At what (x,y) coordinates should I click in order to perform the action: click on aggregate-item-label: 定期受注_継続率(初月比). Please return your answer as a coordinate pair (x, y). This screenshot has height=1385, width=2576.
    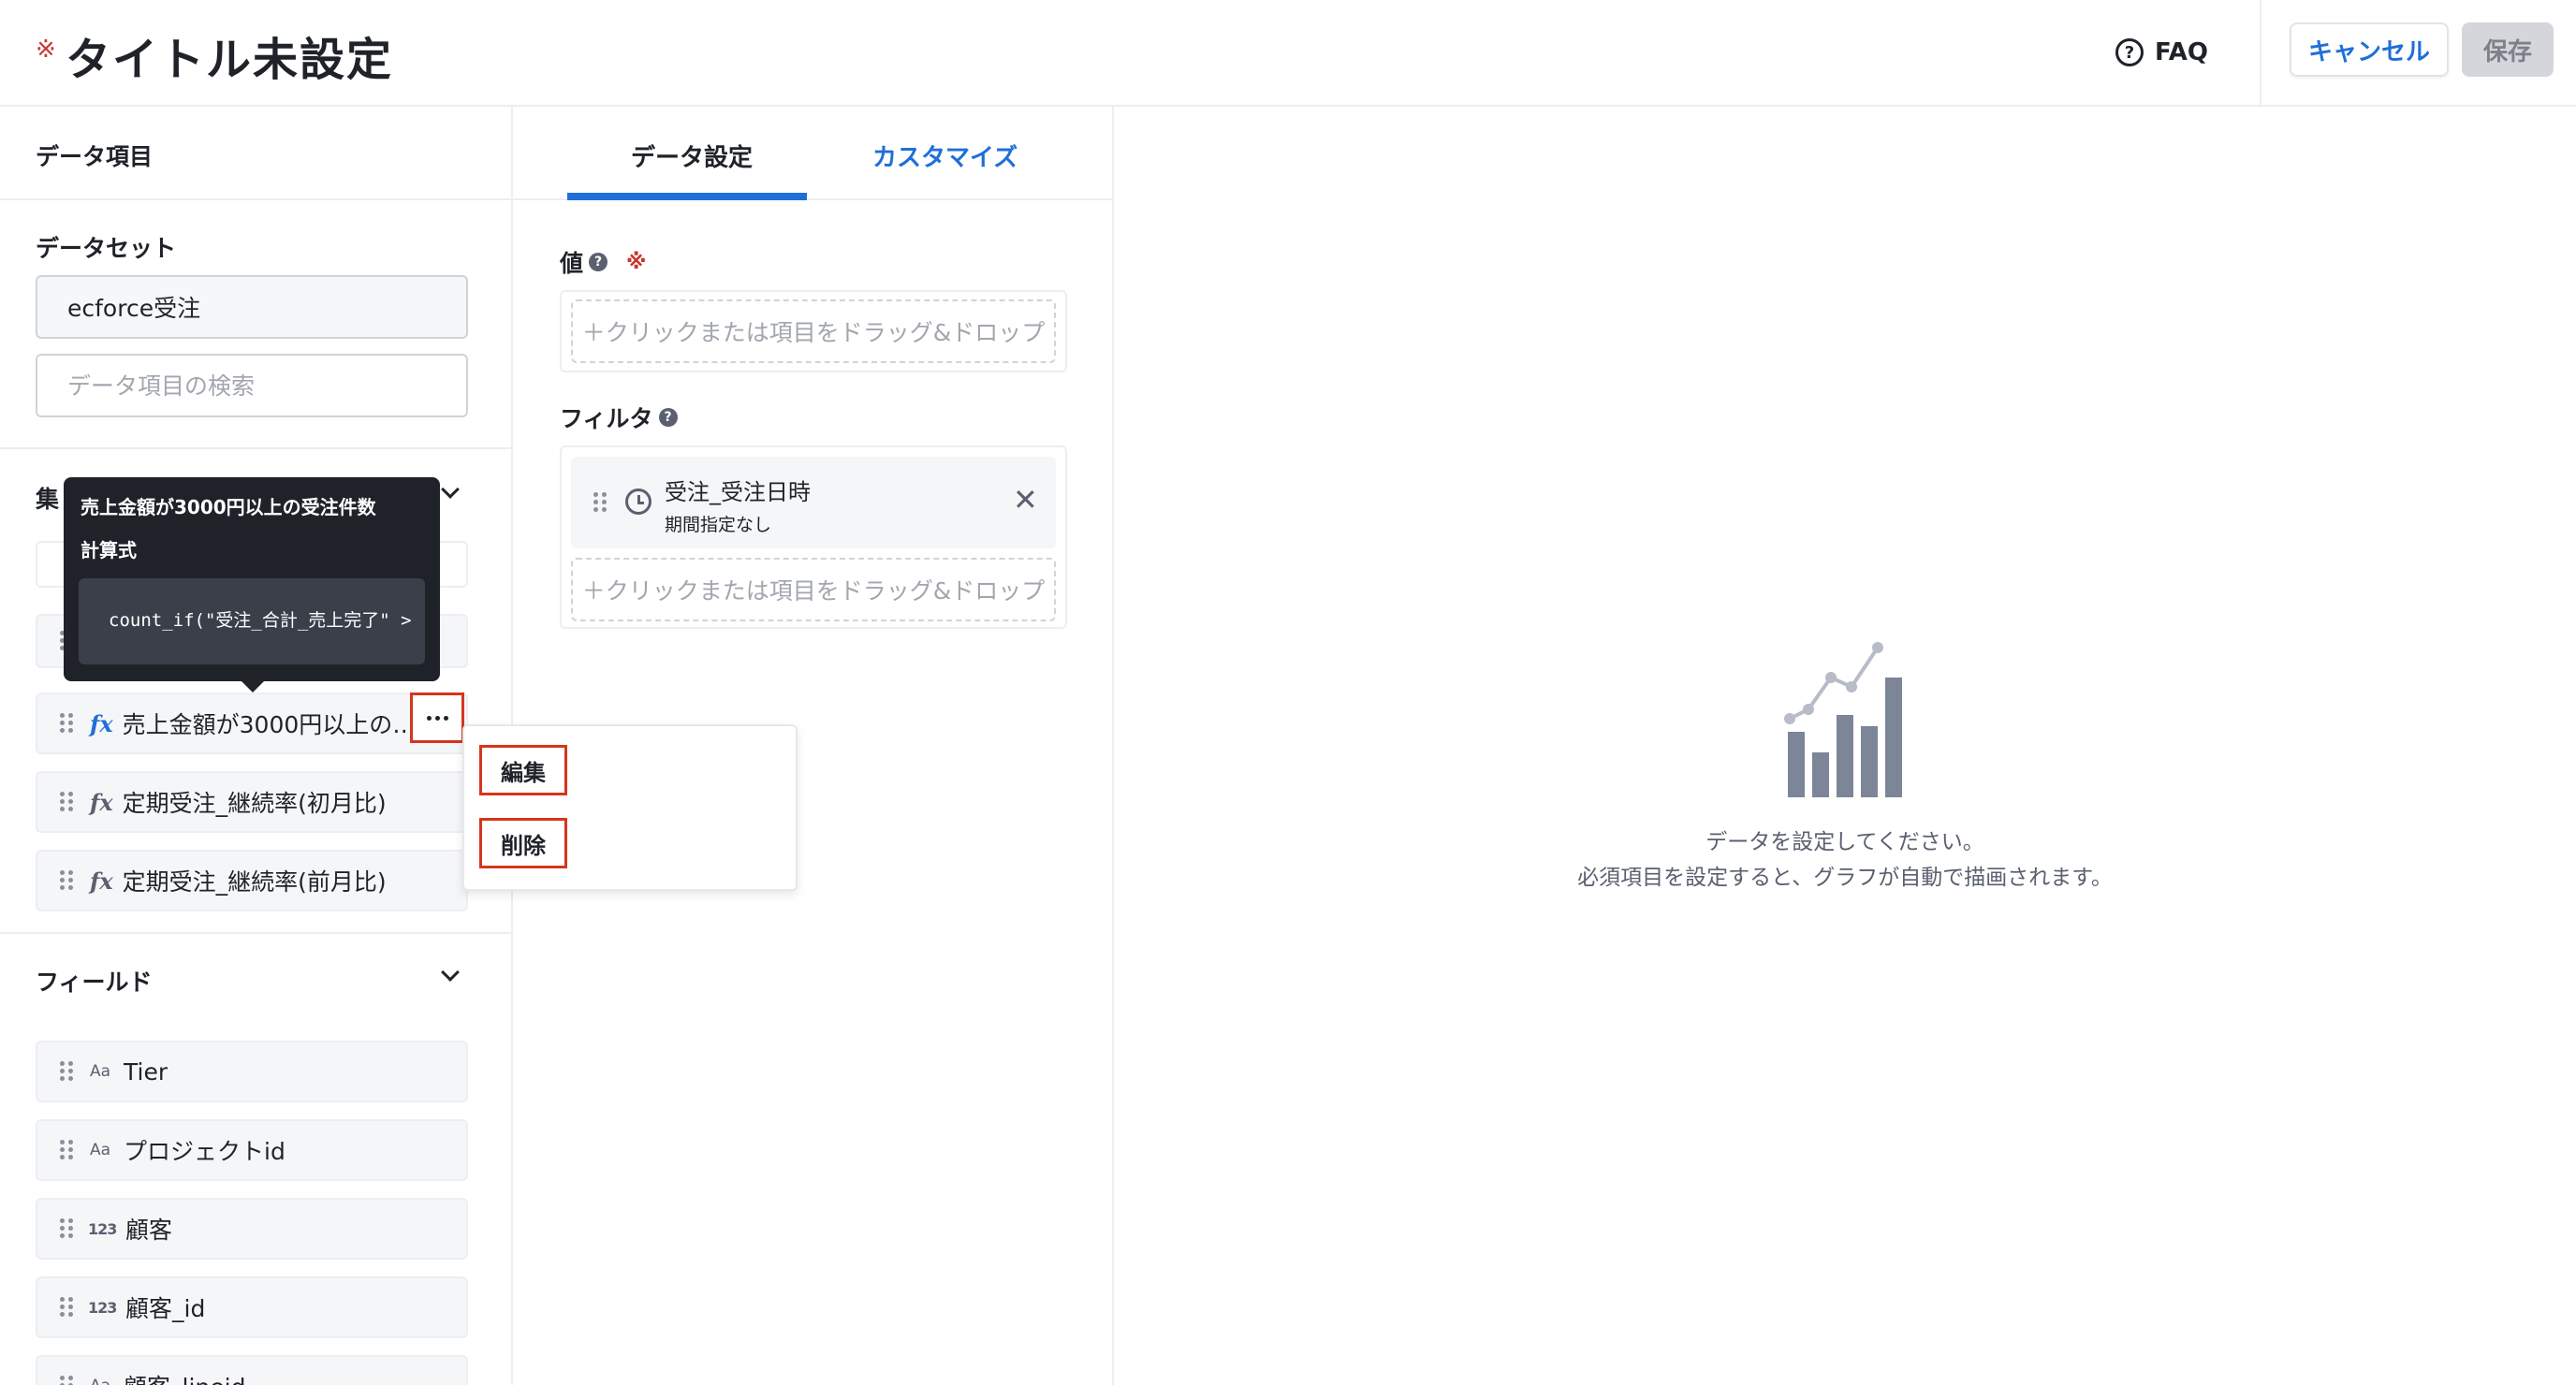
    Looking at the image, I should click on (254, 804).